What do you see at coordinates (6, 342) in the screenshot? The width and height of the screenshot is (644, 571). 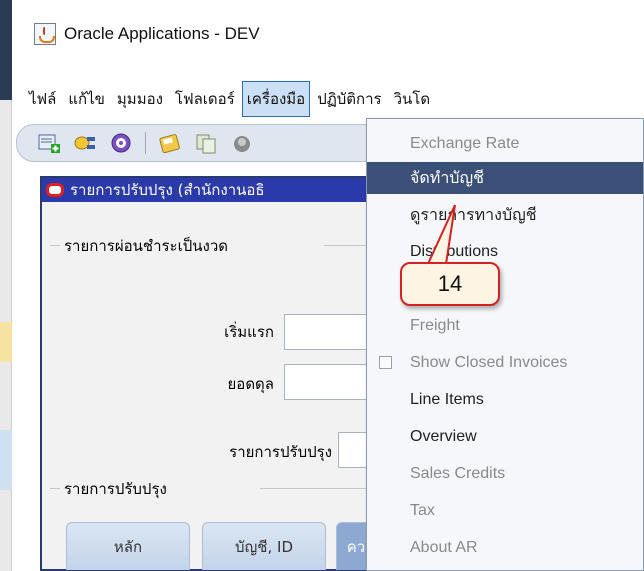 I see `edge-yellow-segment` at bounding box center [6, 342].